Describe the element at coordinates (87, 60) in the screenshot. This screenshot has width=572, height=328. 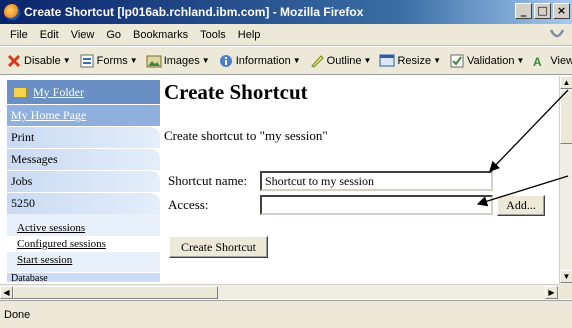
I see `forms-icon` at that location.